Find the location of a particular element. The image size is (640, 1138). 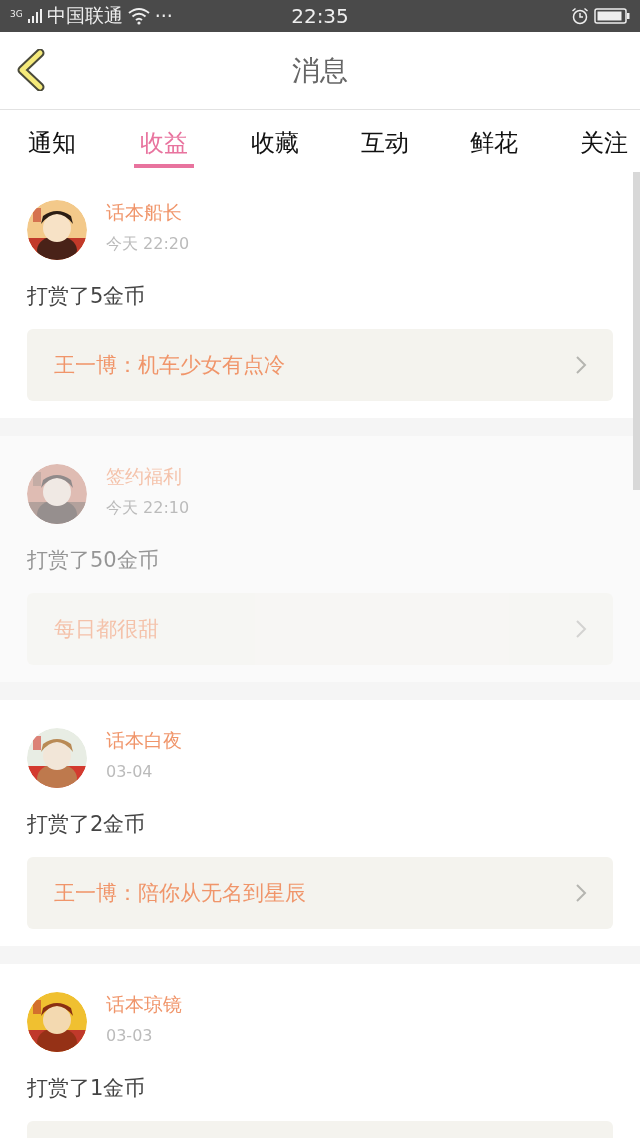

wifi-icon is located at coordinates (138, 16).